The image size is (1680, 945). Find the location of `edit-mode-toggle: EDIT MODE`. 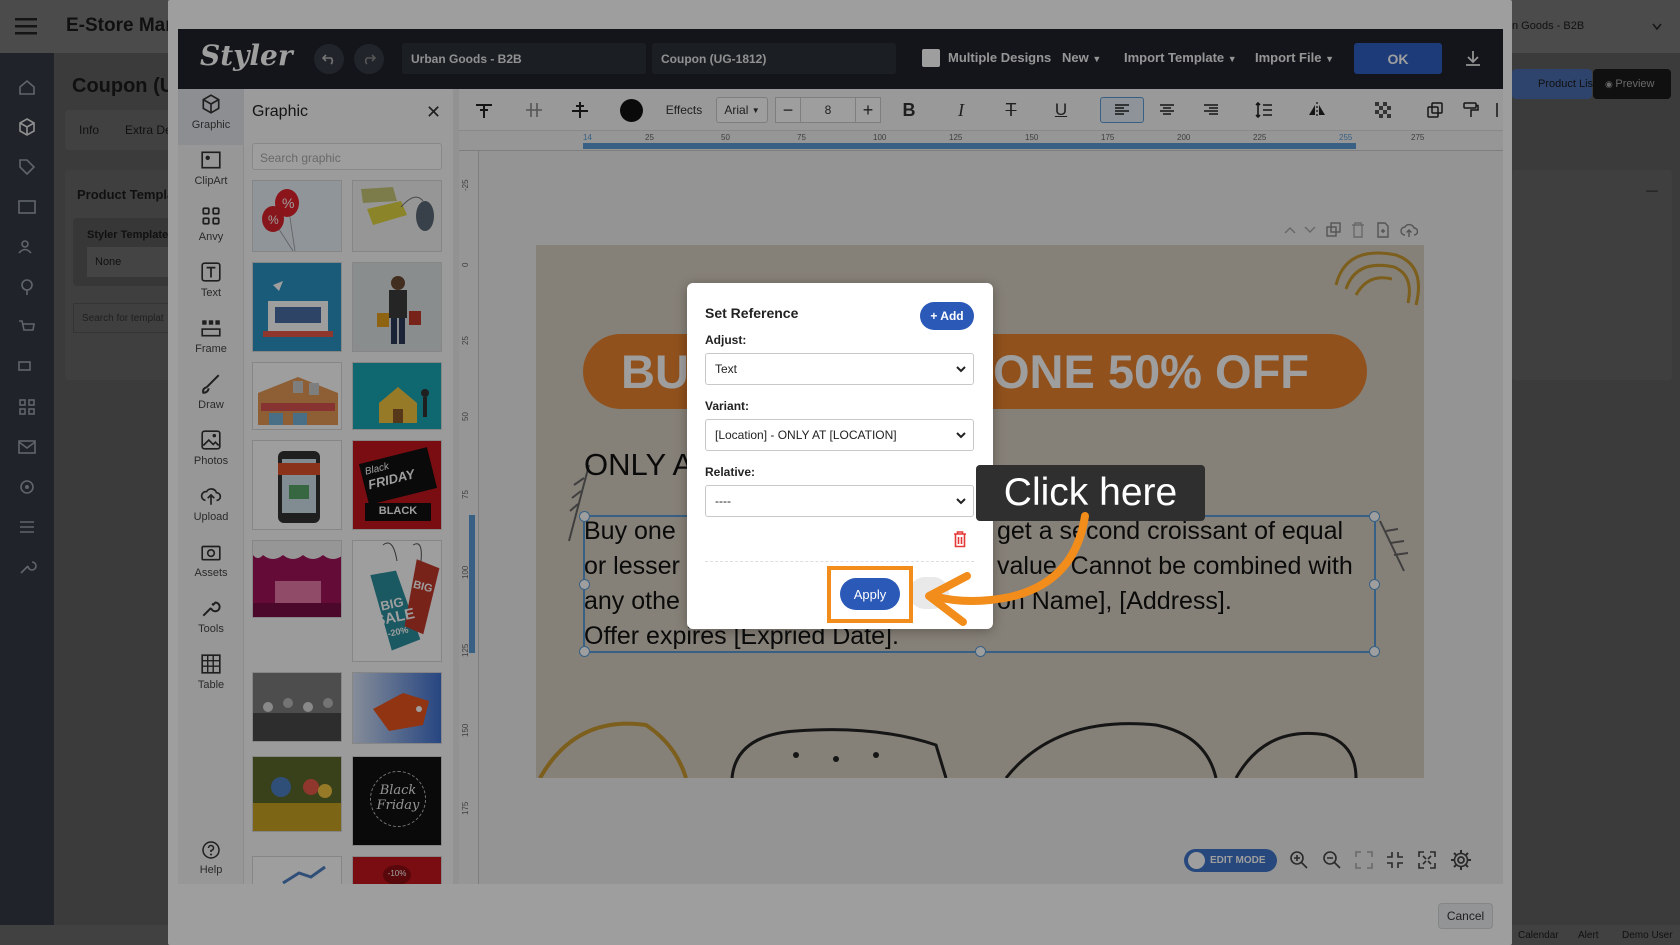

edit-mode-toggle: EDIT MODE is located at coordinates (1230, 860).